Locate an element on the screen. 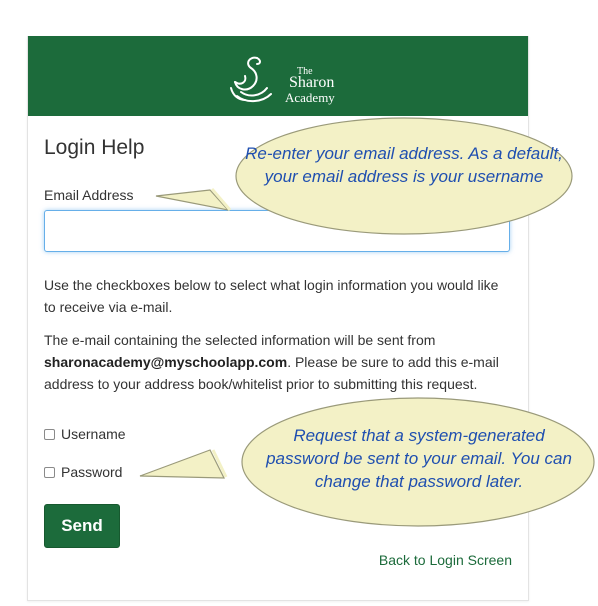 The height and width of the screenshot is (606, 598). school-header: The Sharon Academy is located at coordinates (278, 76).